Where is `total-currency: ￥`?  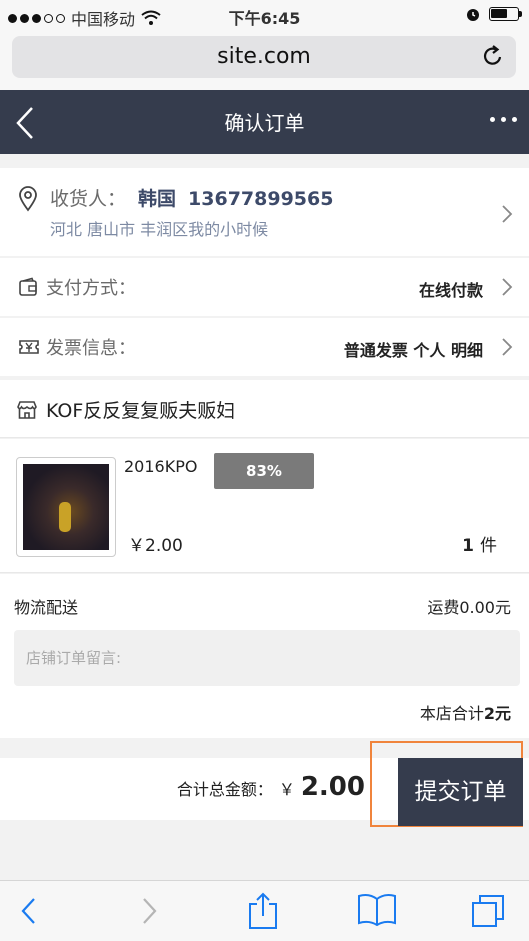 total-currency: ￥ is located at coordinates (286, 789).